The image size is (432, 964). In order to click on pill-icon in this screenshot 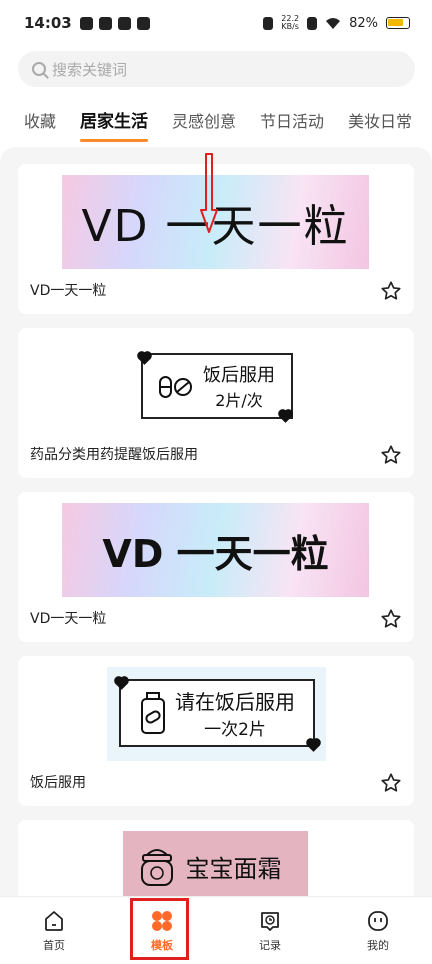, I will do `click(175, 387)`.